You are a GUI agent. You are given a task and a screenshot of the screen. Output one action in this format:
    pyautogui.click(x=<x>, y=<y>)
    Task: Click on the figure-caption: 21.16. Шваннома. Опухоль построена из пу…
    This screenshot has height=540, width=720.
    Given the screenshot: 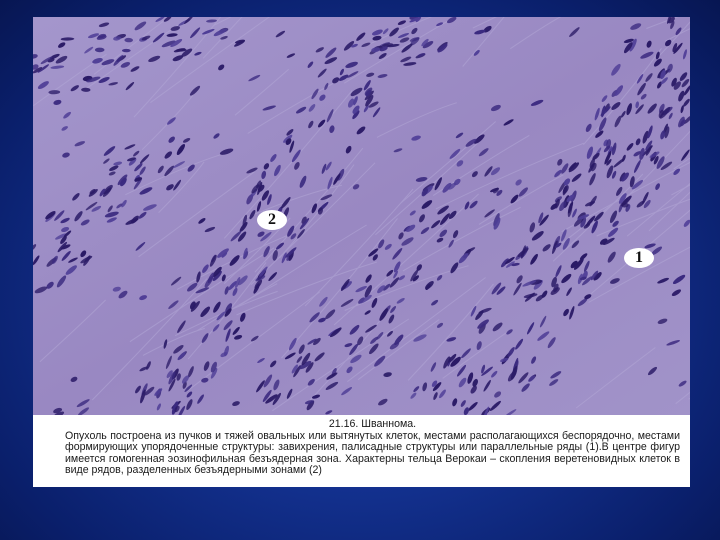 What is the action you would take?
    pyautogui.click(x=361, y=451)
    